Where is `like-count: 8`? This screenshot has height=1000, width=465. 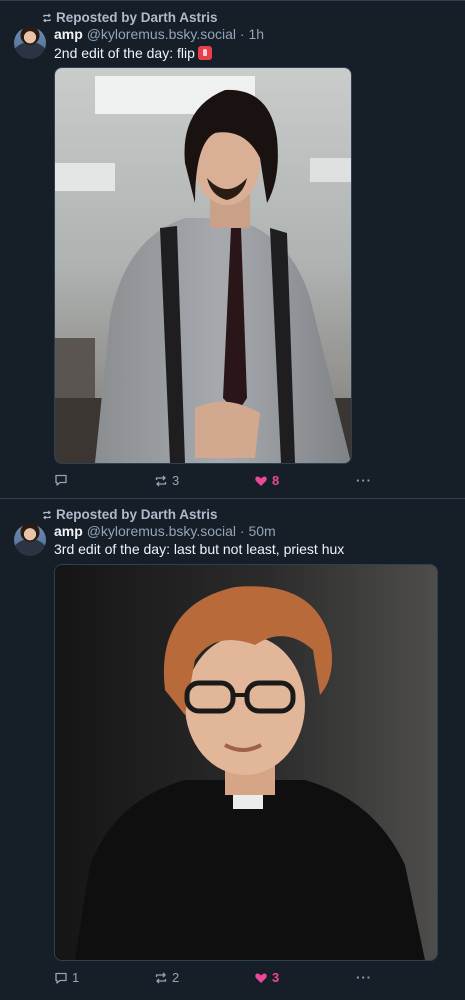 like-count: 8 is located at coordinates (276, 480).